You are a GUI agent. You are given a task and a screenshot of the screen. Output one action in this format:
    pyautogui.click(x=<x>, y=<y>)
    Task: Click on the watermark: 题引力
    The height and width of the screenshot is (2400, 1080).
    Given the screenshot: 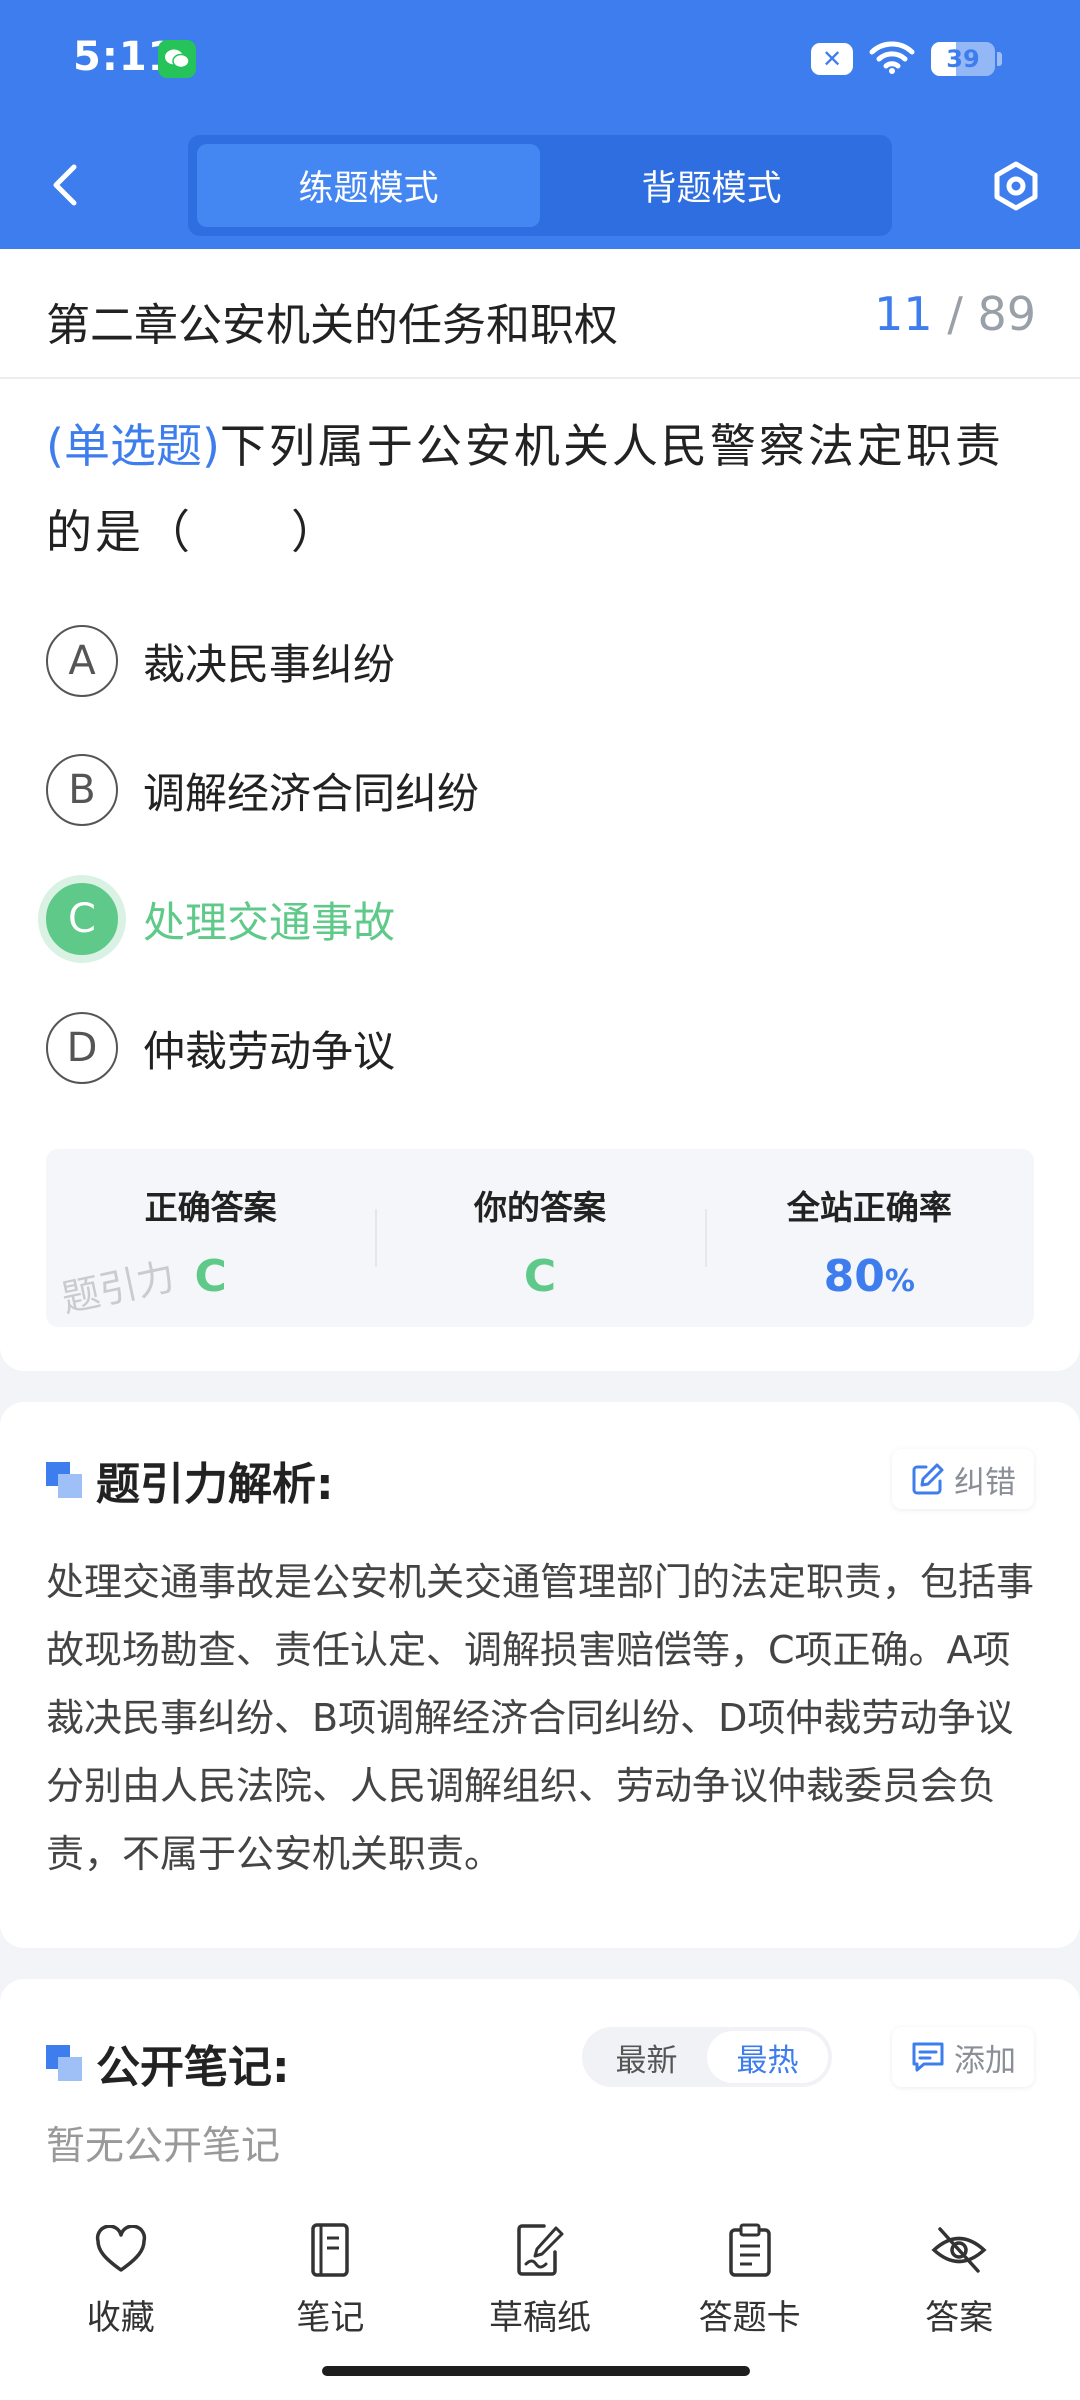 What is the action you would take?
    pyautogui.click(x=118, y=1287)
    